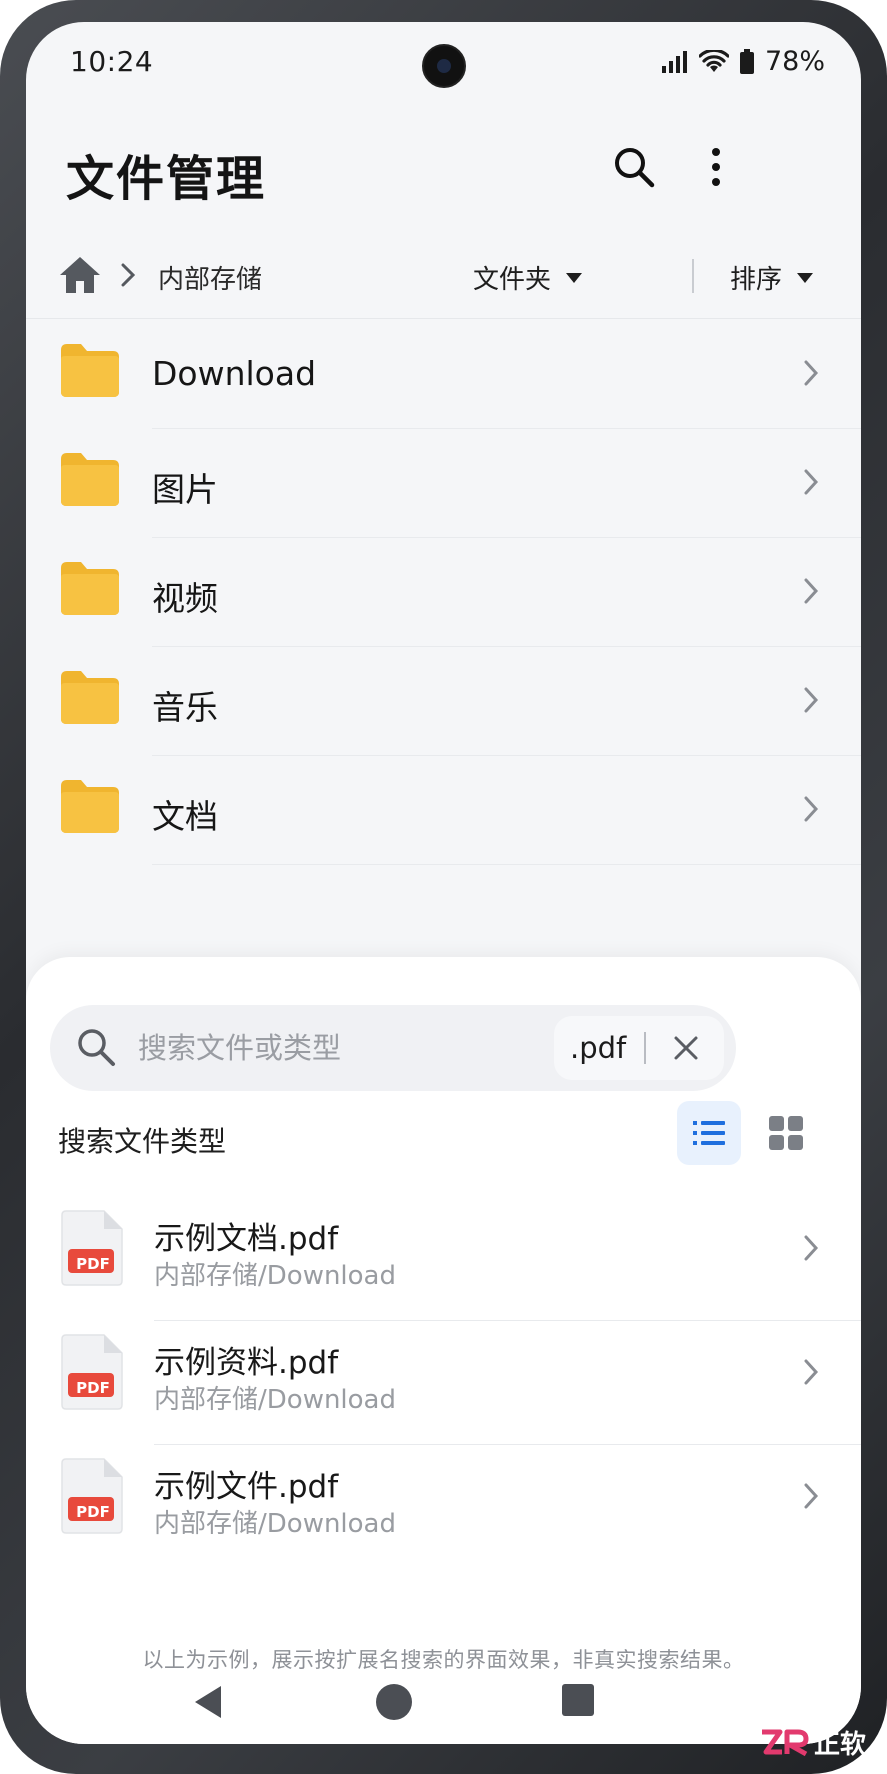 The width and height of the screenshot is (887, 1774). Describe the element at coordinates (336, 1048) in the screenshot. I see `search-input` at that location.